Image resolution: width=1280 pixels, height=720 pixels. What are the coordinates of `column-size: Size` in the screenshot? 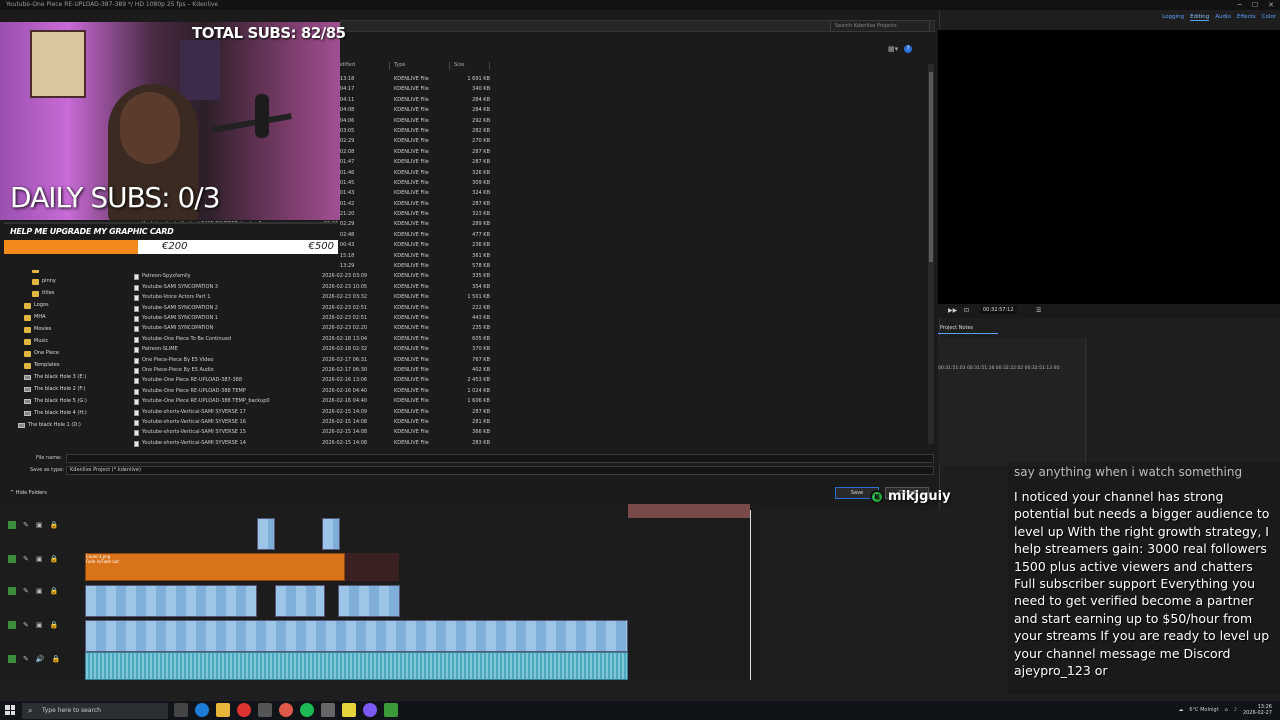 It's located at (472, 66).